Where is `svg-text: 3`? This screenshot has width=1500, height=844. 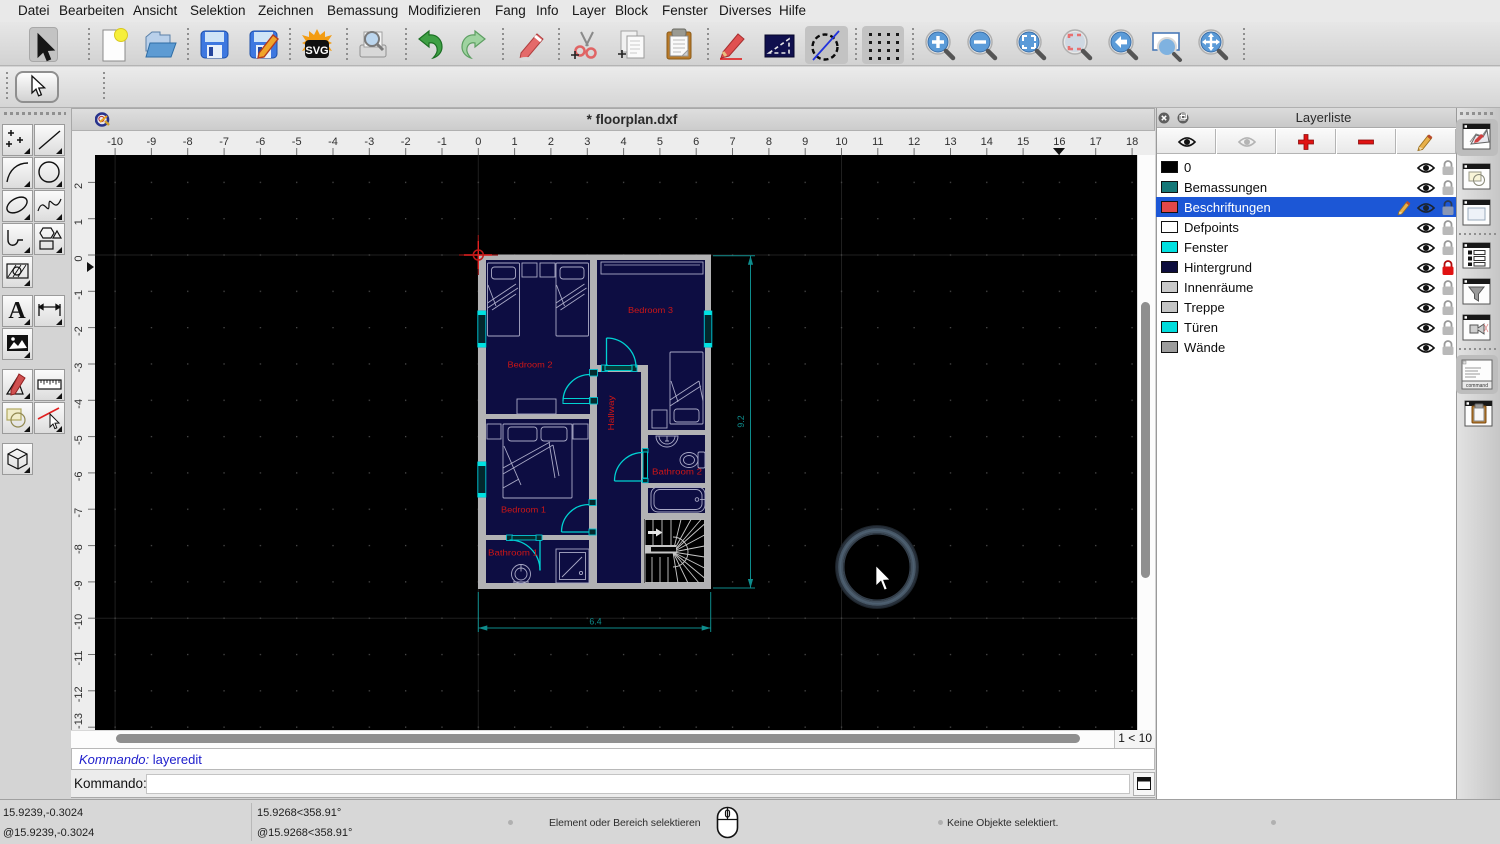
svg-text: 3 is located at coordinates (587, 142).